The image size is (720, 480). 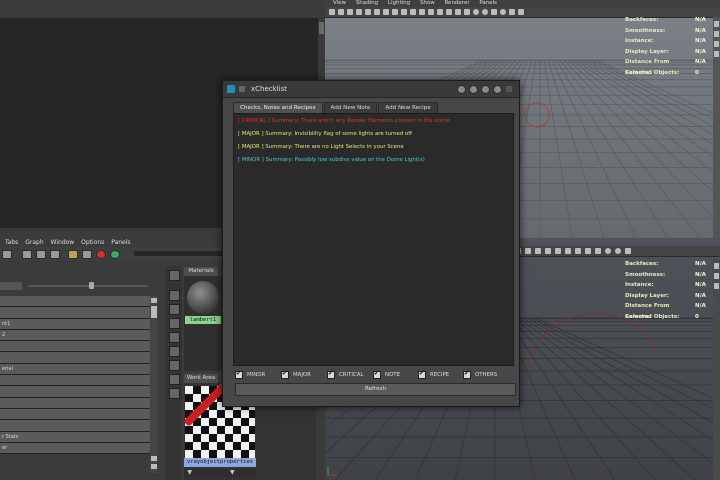 What do you see at coordinates (174, 309) in the screenshot?
I see `small-icons-icon` at bounding box center [174, 309].